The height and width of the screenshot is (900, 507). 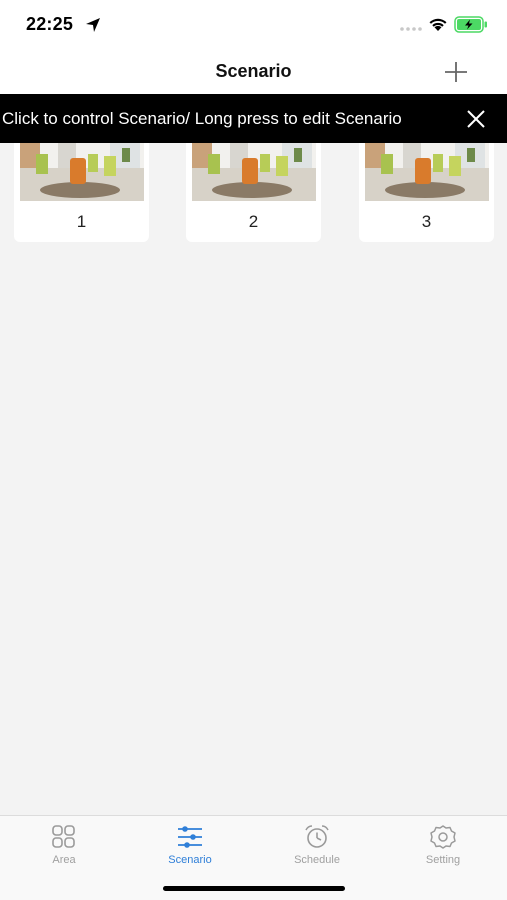 What do you see at coordinates (64, 849) in the screenshot?
I see `tab-area: Area` at bounding box center [64, 849].